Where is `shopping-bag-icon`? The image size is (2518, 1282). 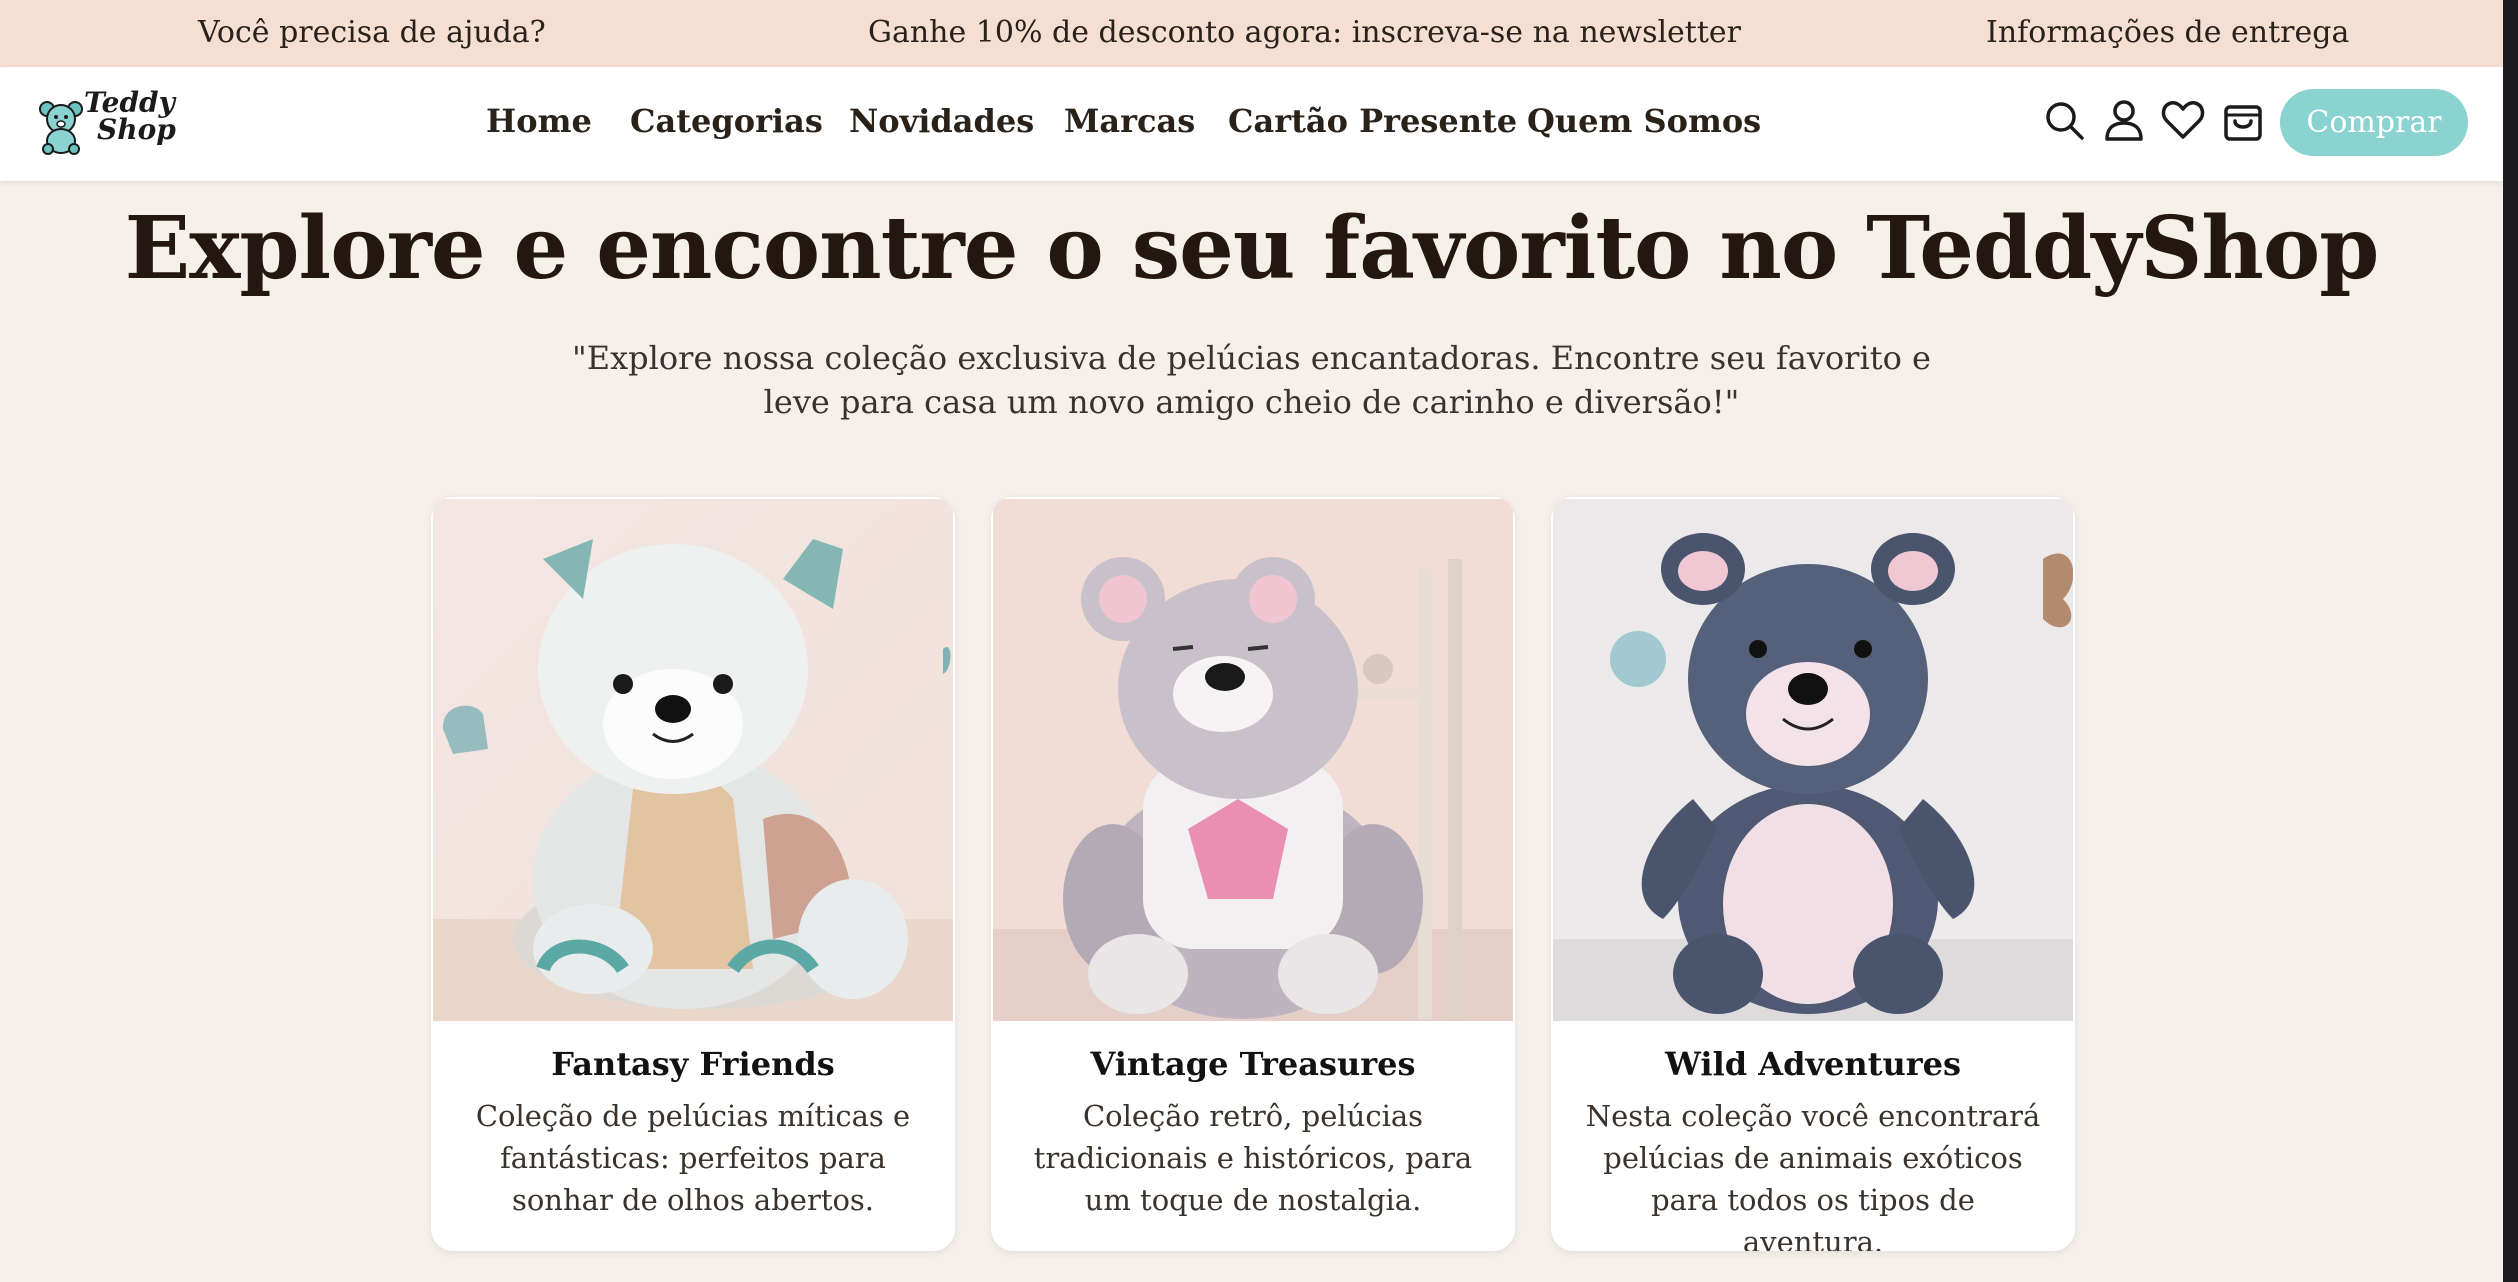 shopping-bag-icon is located at coordinates (2243, 120).